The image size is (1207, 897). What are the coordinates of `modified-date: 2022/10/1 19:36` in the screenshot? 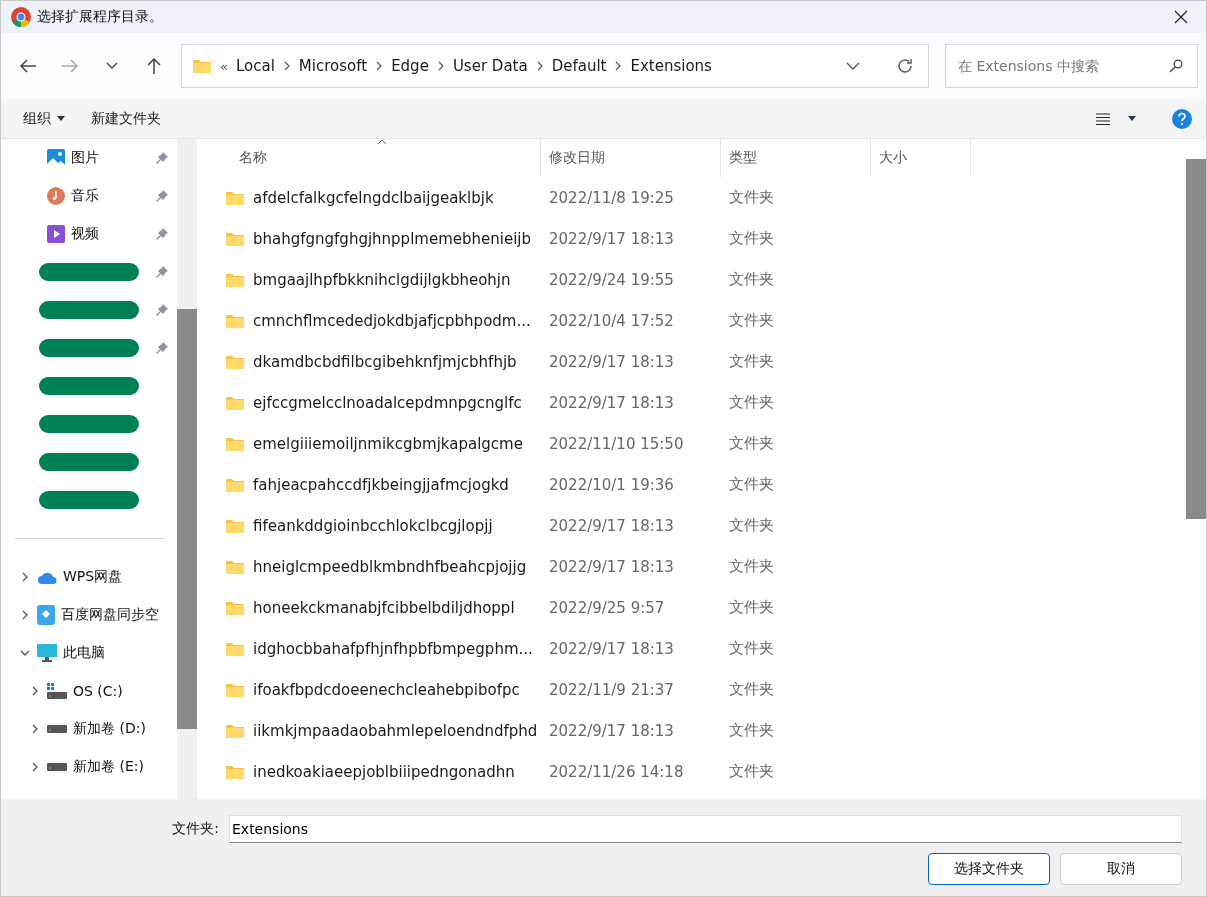 It's located at (611, 484).